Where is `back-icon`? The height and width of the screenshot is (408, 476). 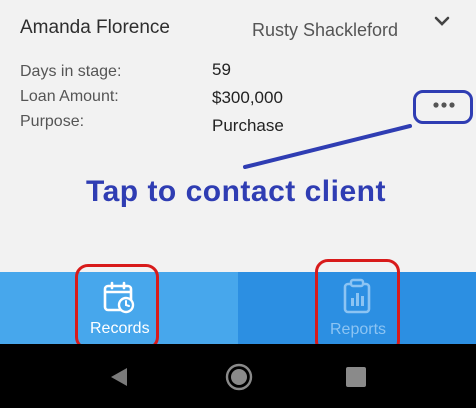 back-icon is located at coordinates (119, 377).